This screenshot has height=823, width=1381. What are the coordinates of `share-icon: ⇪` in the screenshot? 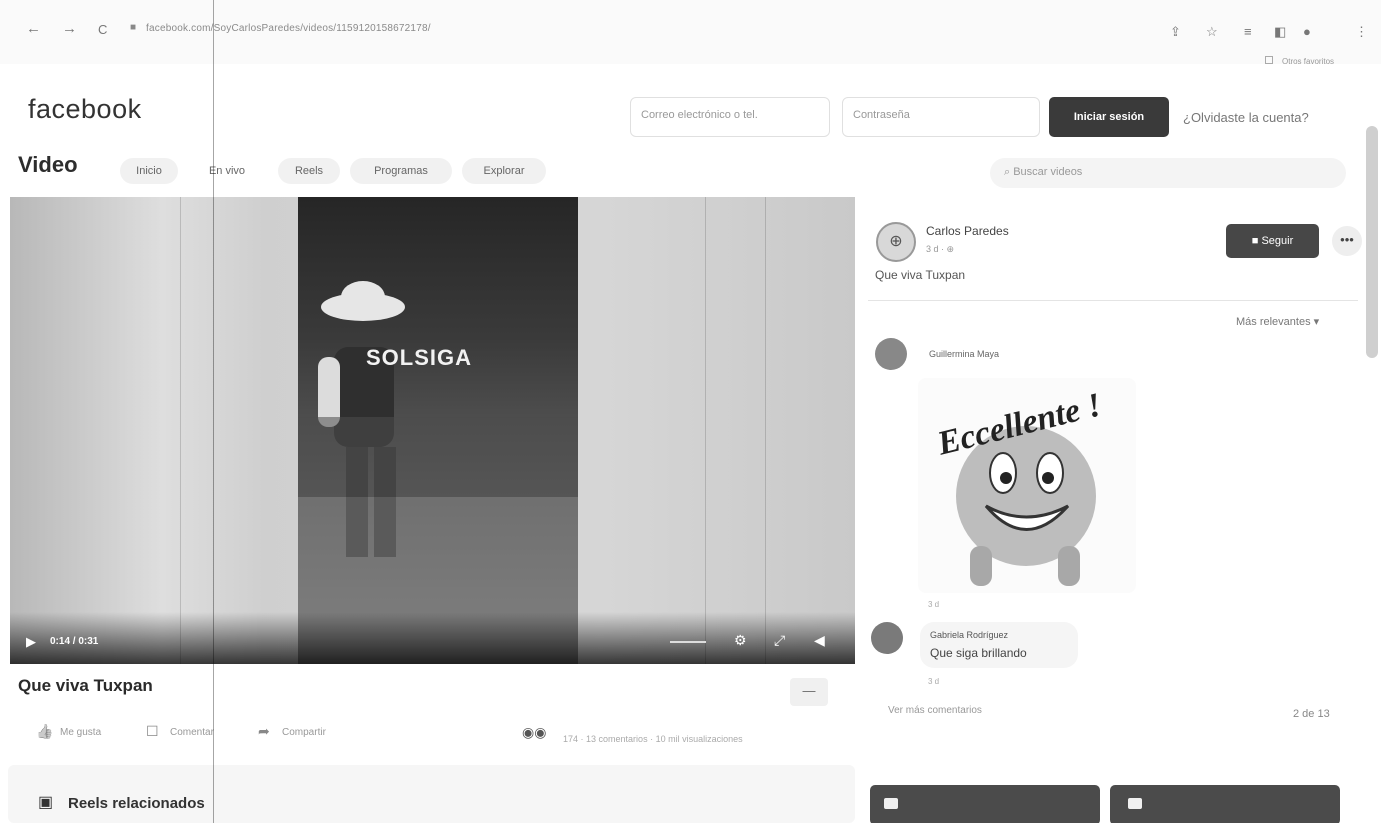 It's located at (1175, 32).